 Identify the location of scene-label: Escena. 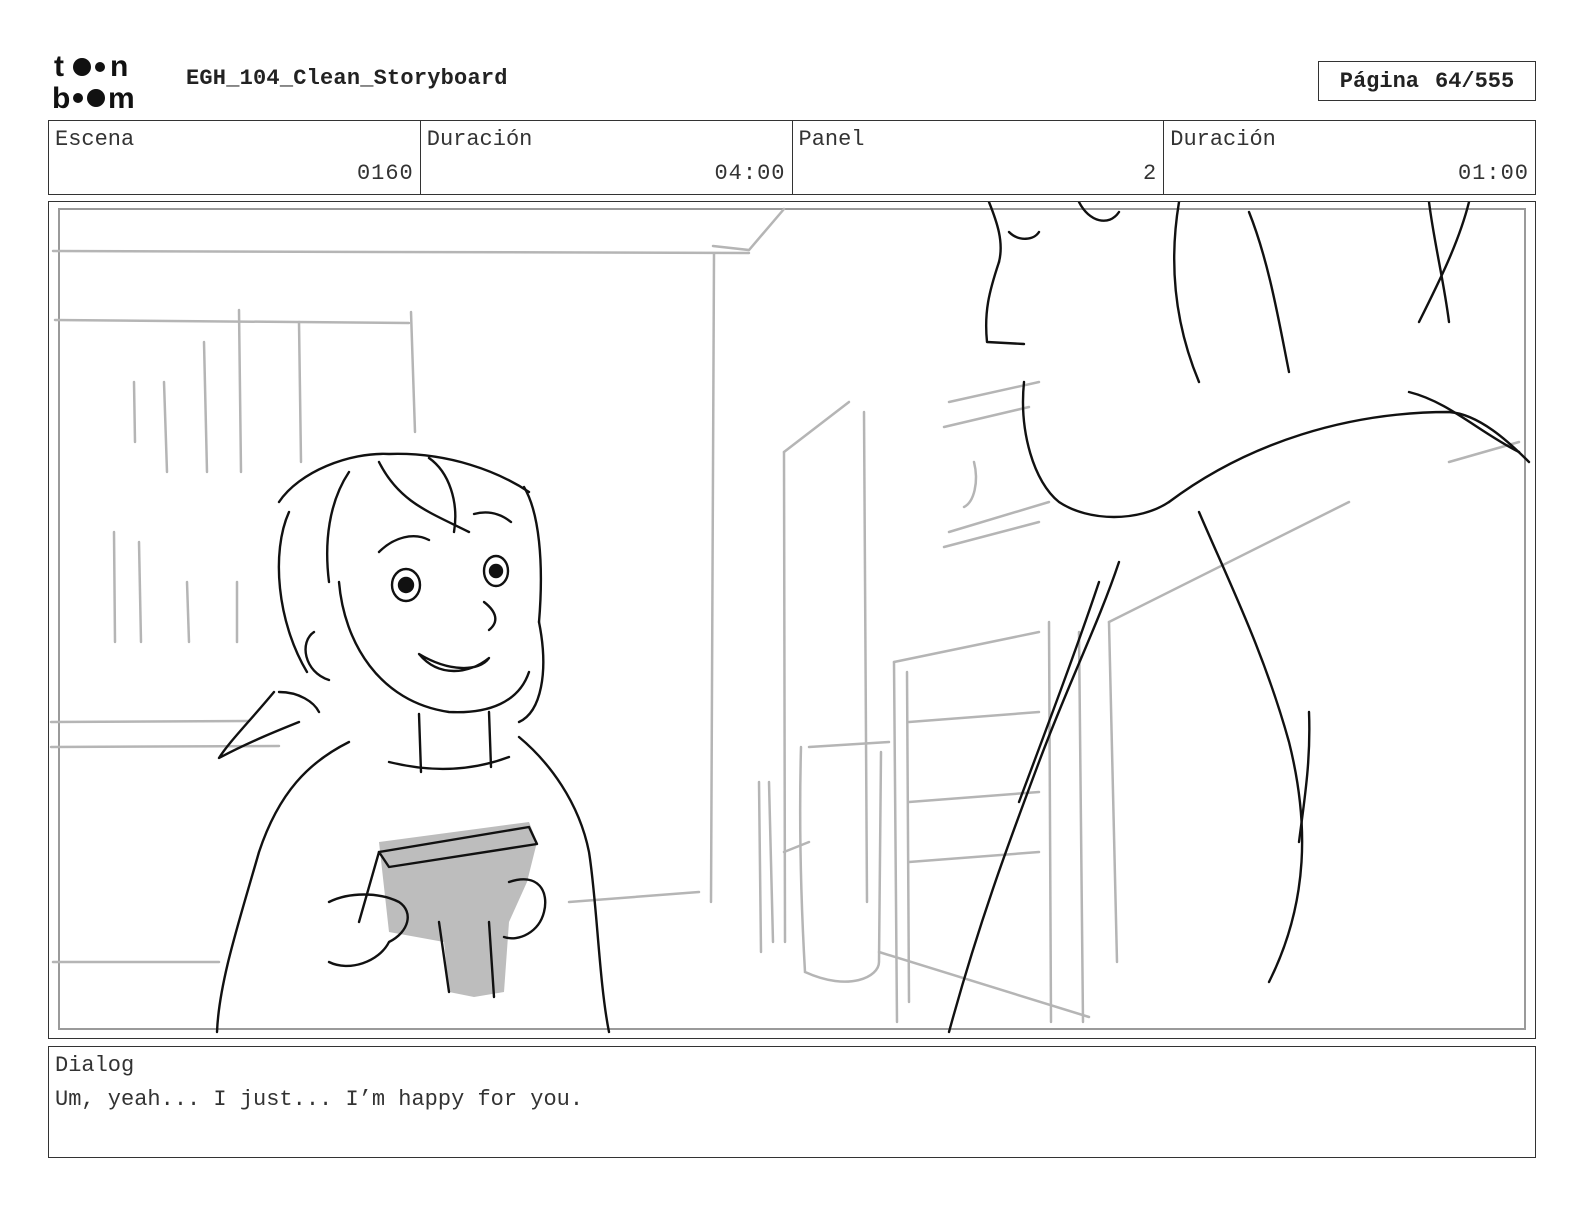
(95, 139).